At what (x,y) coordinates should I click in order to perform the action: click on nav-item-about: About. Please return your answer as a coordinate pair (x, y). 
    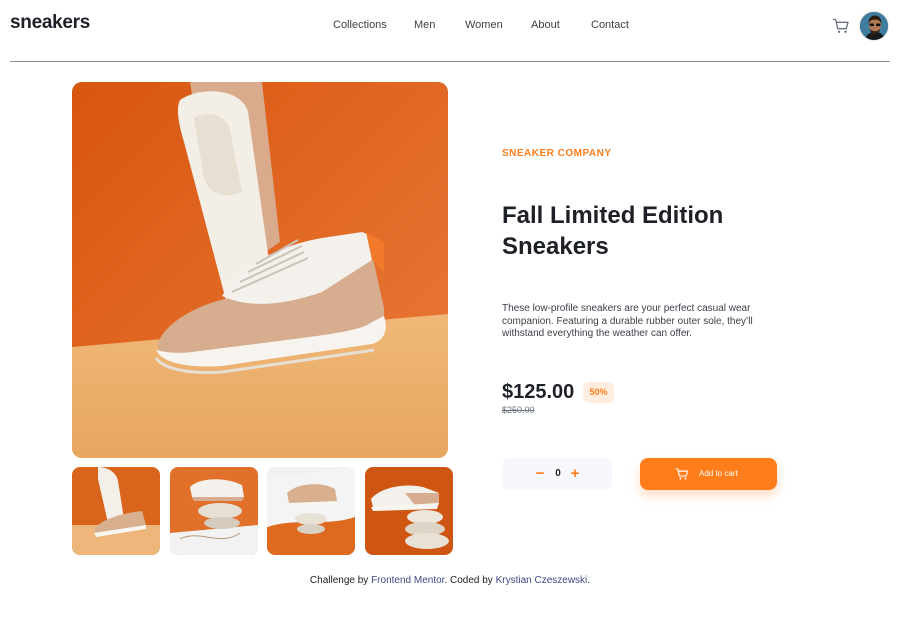
    Looking at the image, I should click on (545, 25).